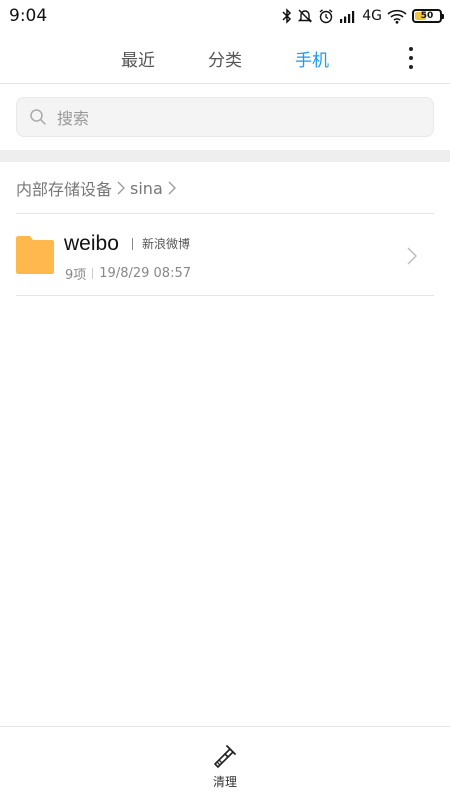 The height and width of the screenshot is (800, 450). Describe the element at coordinates (73, 118) in the screenshot. I see `search-placeholder: 搜索` at that location.